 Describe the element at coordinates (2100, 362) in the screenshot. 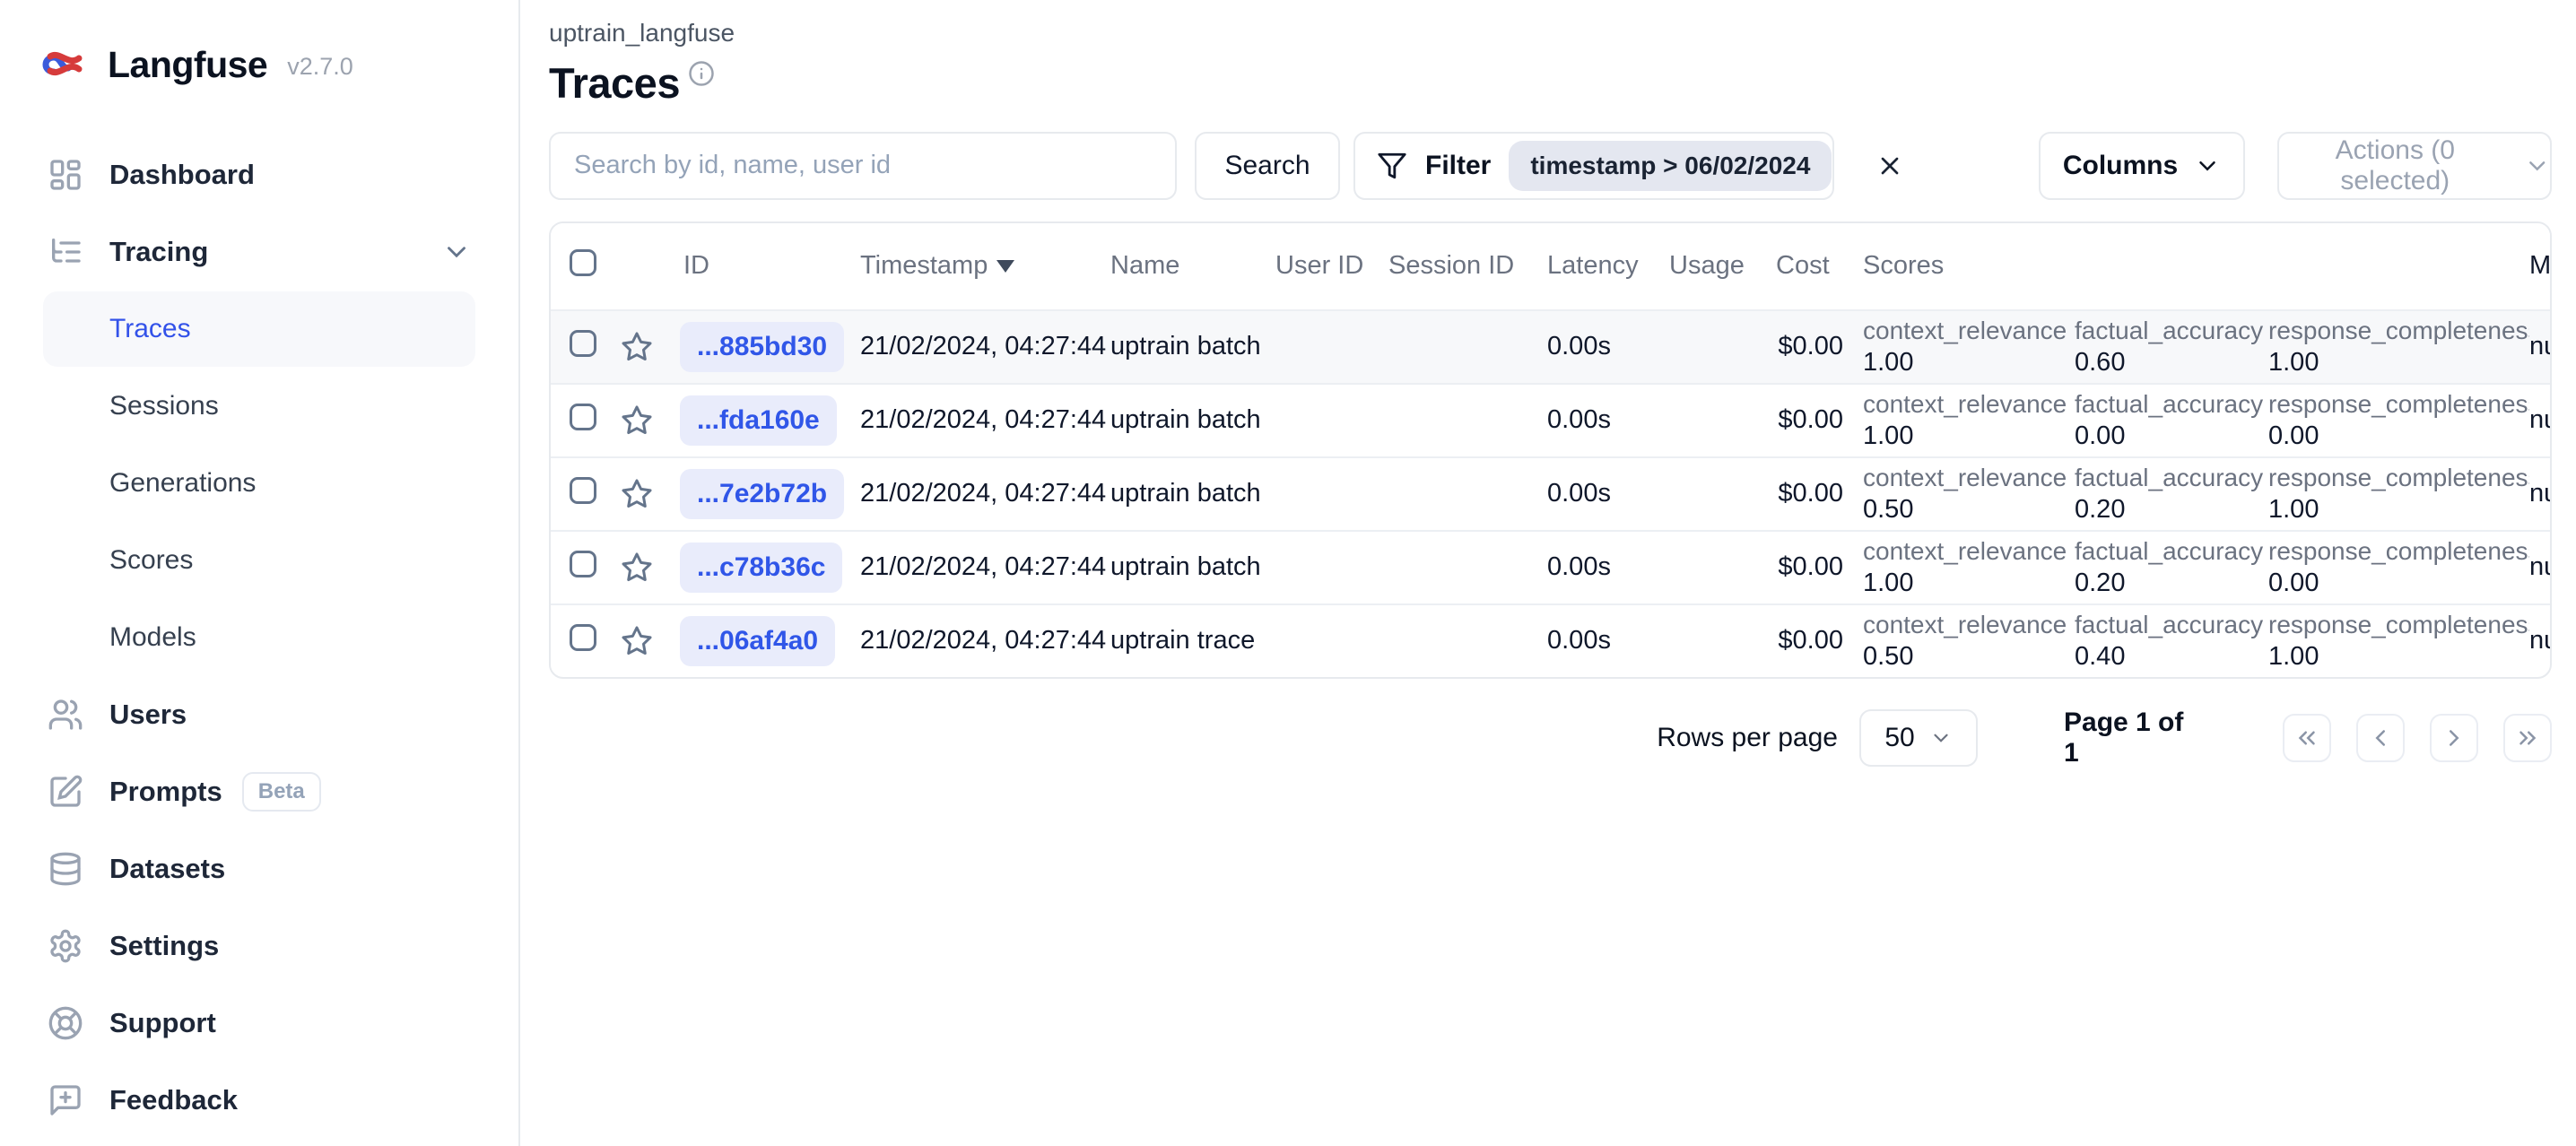

I see `score-value: 0.60` at that location.